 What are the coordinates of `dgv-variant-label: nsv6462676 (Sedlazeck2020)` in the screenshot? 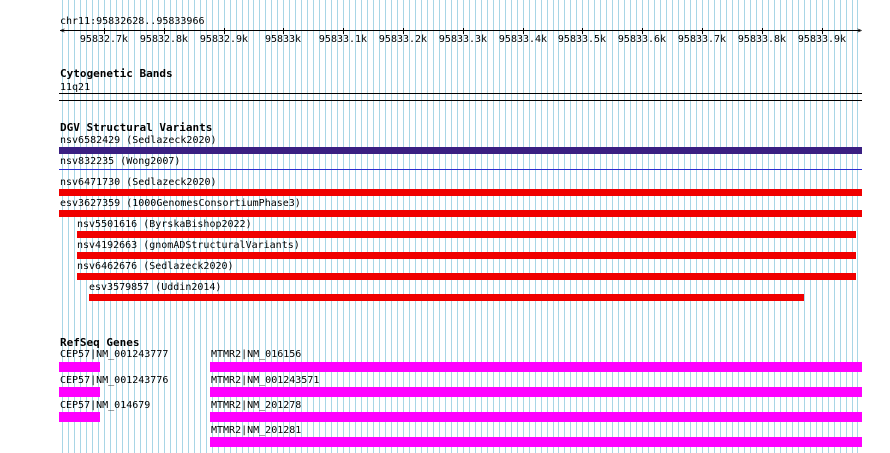 It's located at (155, 266).